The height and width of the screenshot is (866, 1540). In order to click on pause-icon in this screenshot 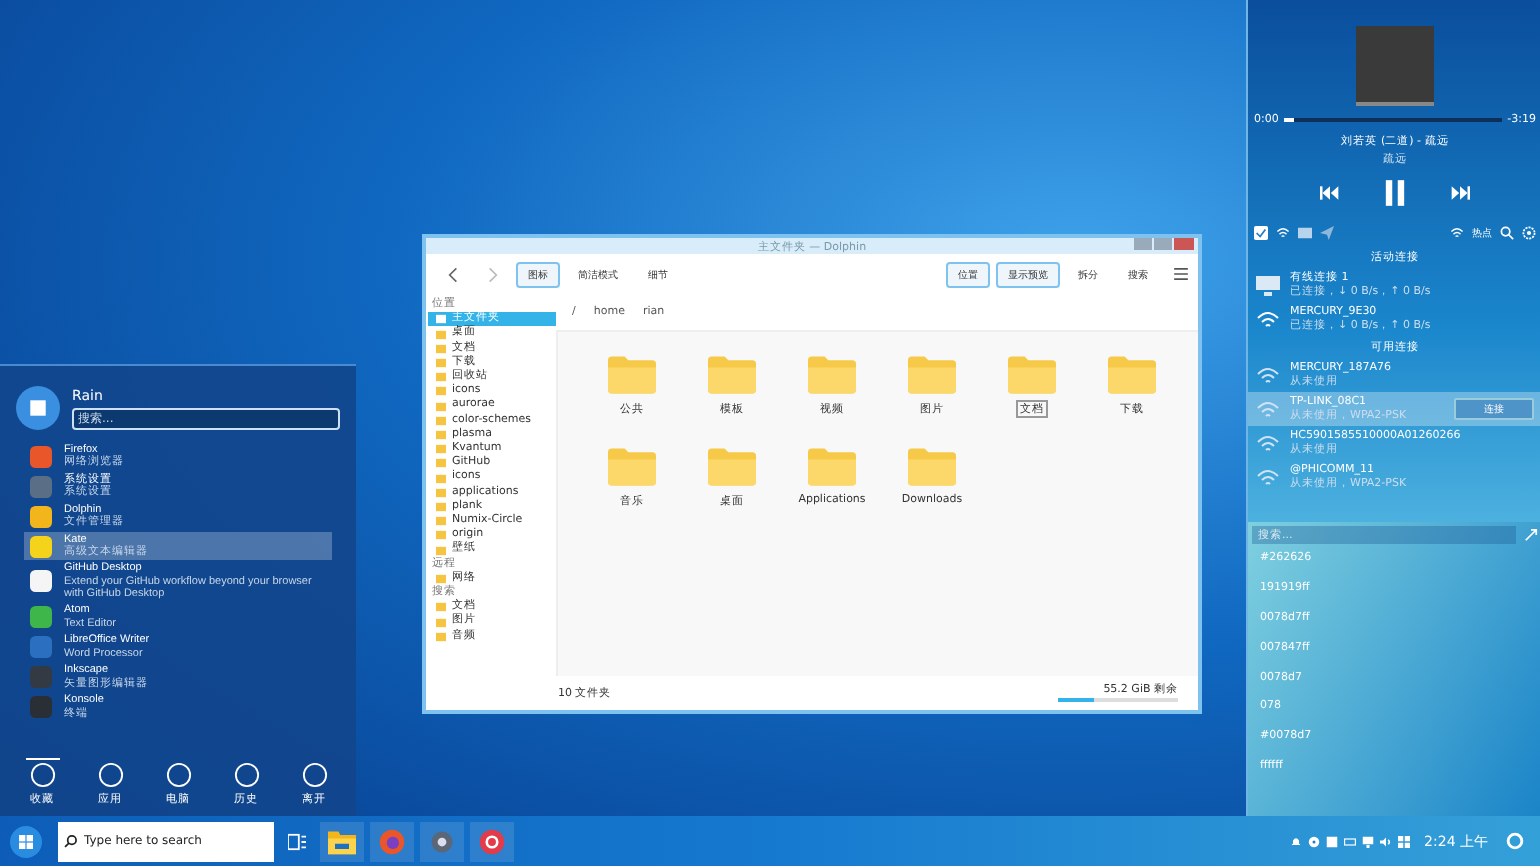, I will do `click(1395, 193)`.